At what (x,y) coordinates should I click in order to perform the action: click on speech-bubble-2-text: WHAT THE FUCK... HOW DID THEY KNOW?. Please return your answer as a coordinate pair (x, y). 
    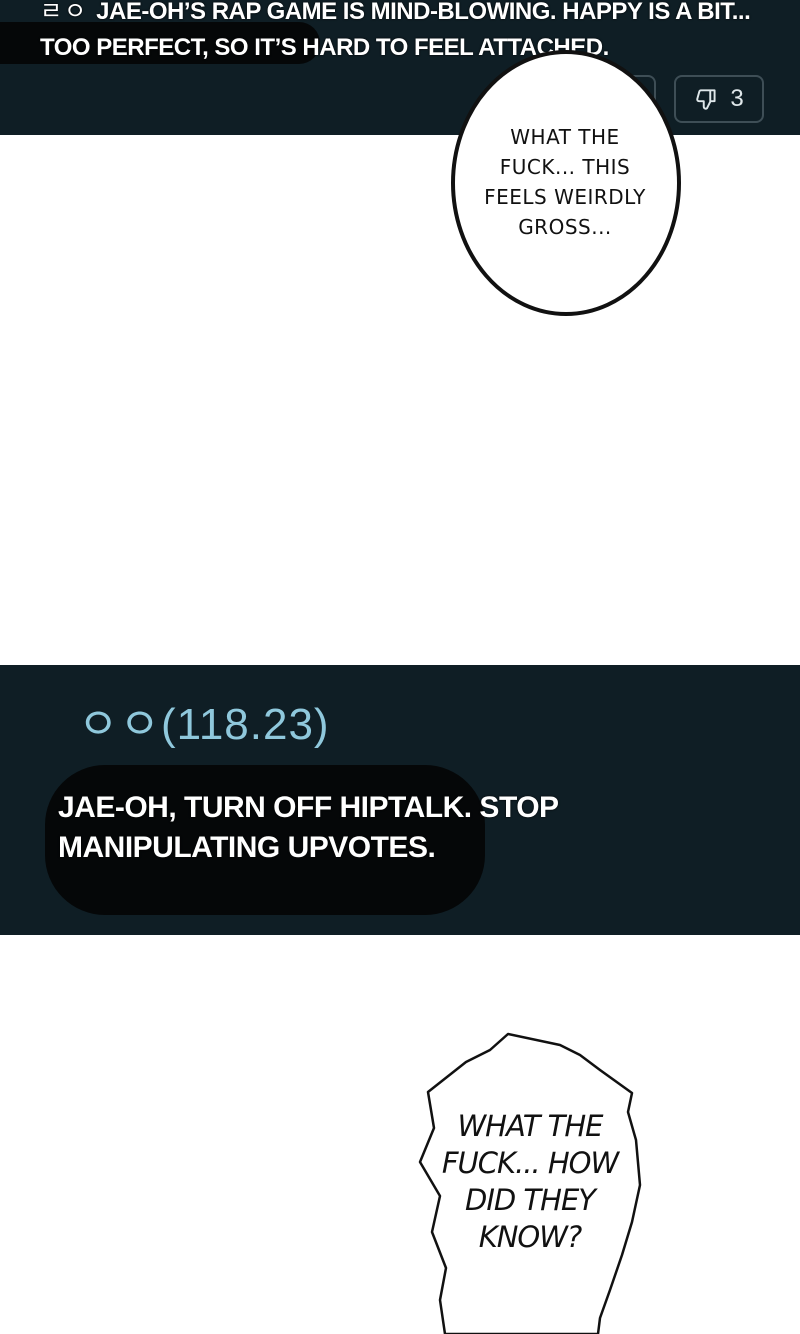
    Looking at the image, I should click on (530, 1181).